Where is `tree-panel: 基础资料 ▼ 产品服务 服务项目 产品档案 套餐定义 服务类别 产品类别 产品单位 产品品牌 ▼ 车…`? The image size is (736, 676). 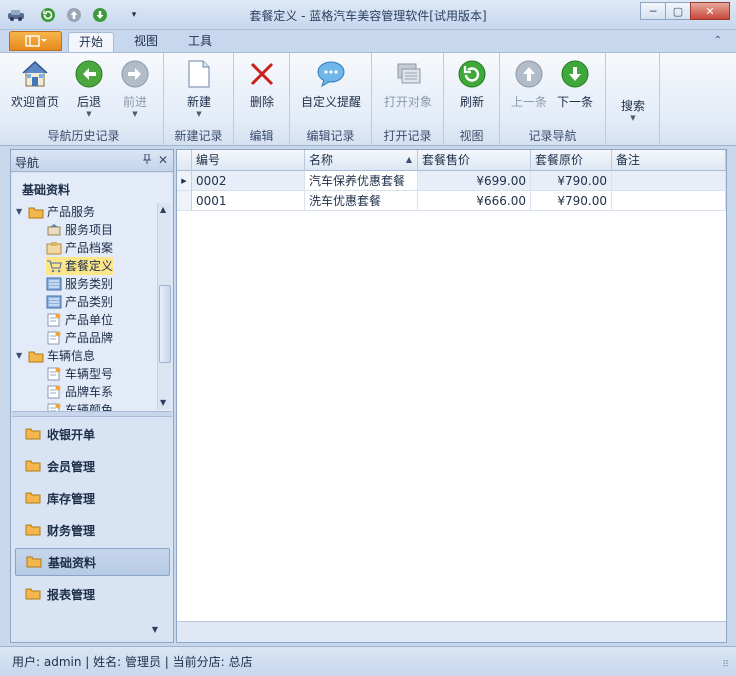 tree-panel: 基础资料 ▼ 产品服务 服务项目 产品档案 套餐定义 服务类别 产品类别 产品单位 产品品牌 ▼ 车… is located at coordinates (92, 292).